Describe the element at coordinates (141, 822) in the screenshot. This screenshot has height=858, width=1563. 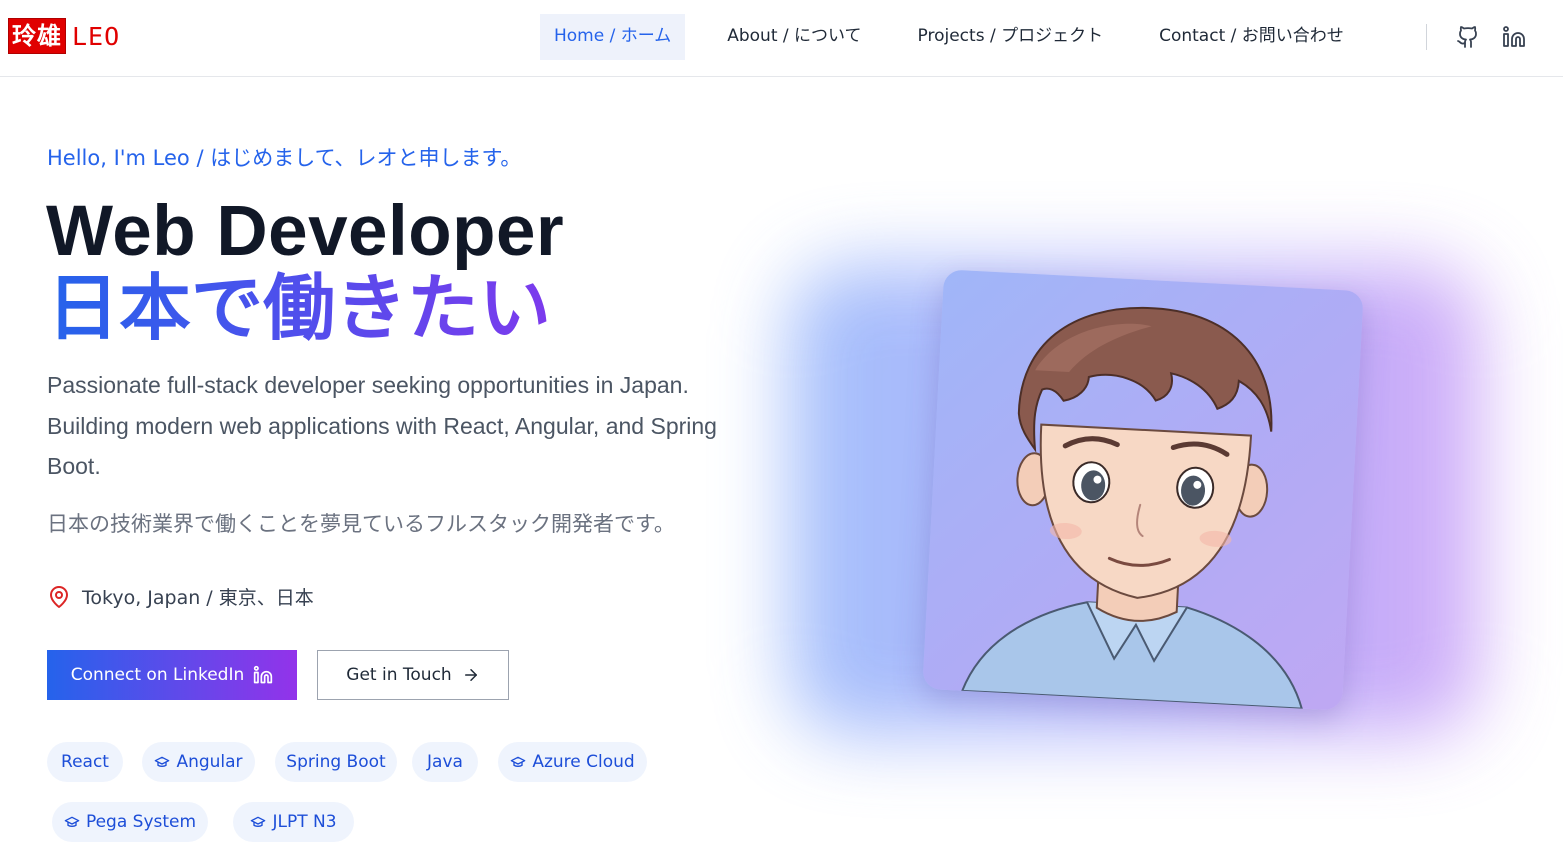
I see `tag-label: Pega System` at that location.